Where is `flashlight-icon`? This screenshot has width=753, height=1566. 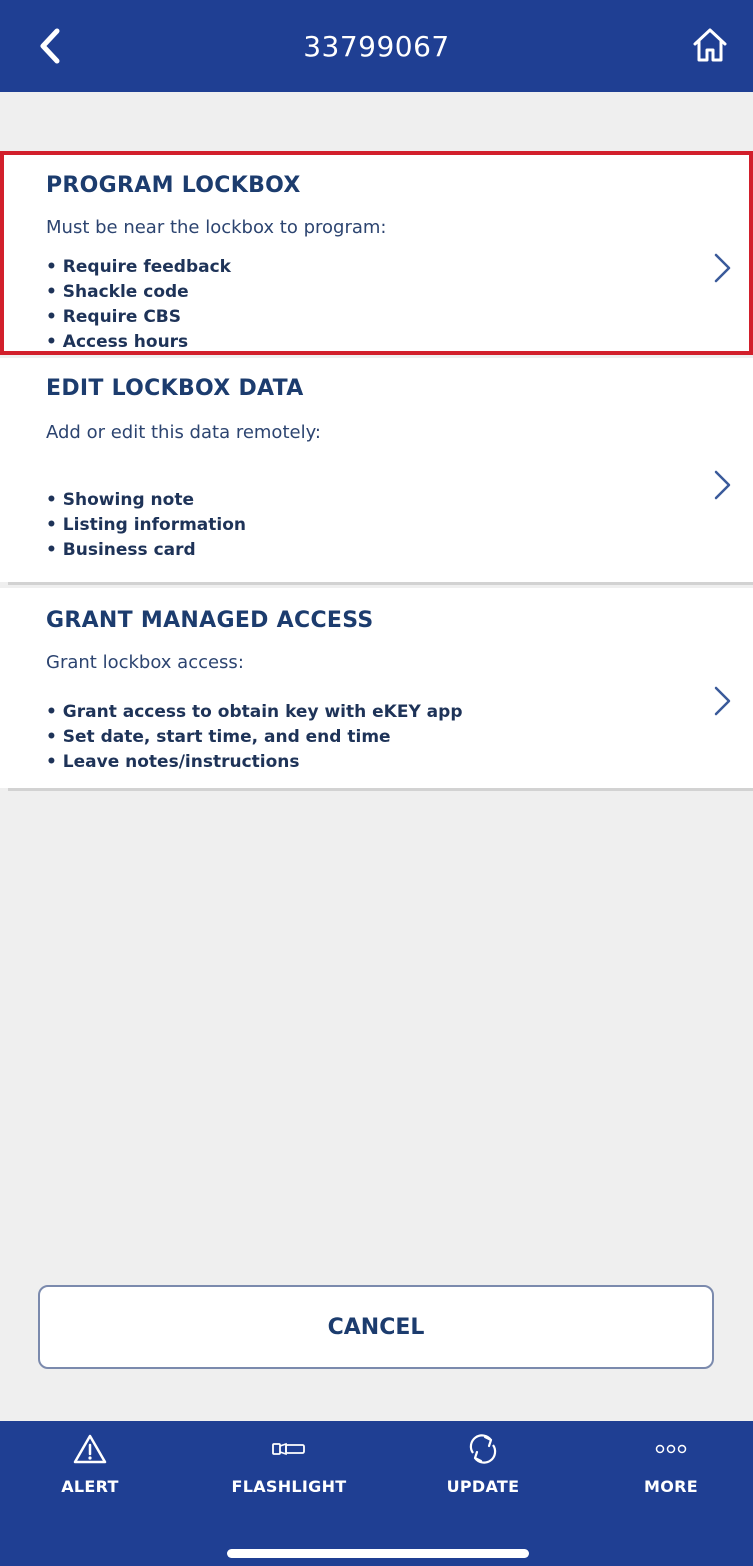
flashlight-icon is located at coordinates (289, 1449).